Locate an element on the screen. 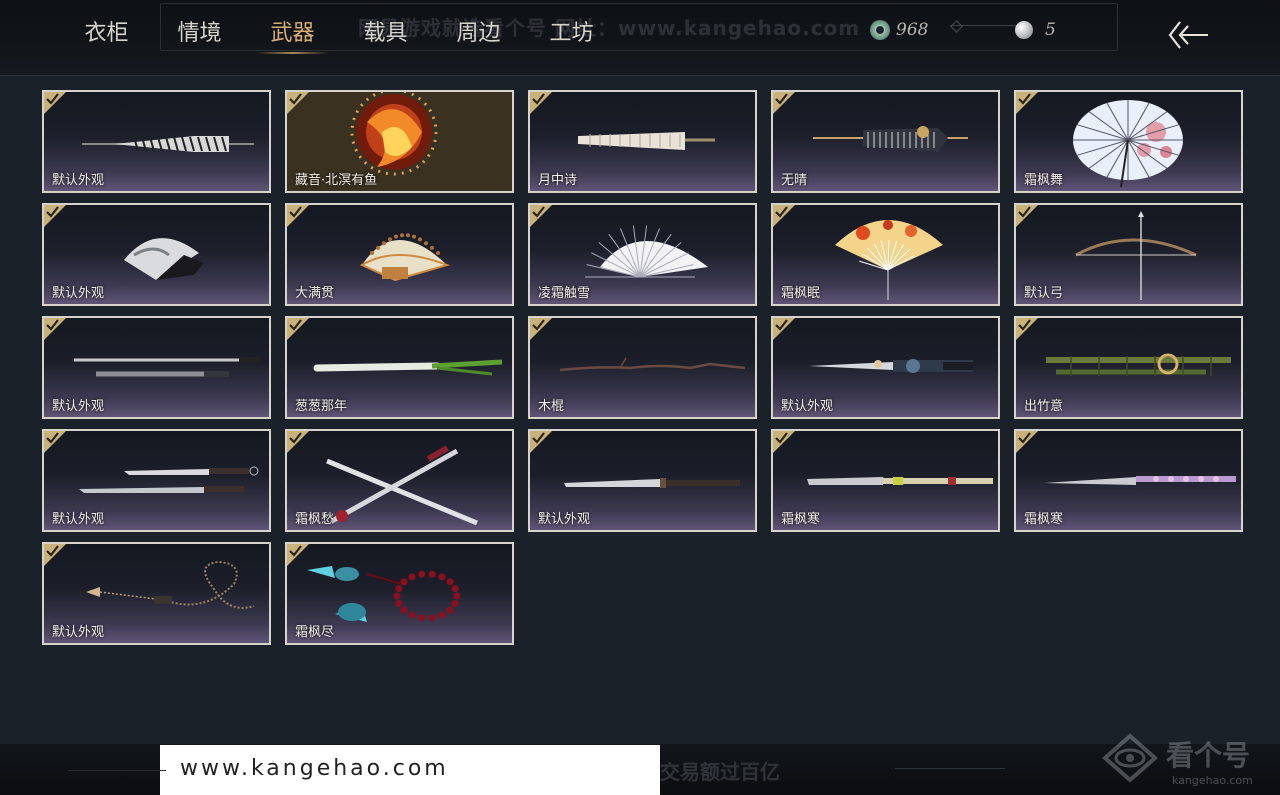 The image size is (1280, 795). weapon-card: 月中诗 is located at coordinates (642, 141).